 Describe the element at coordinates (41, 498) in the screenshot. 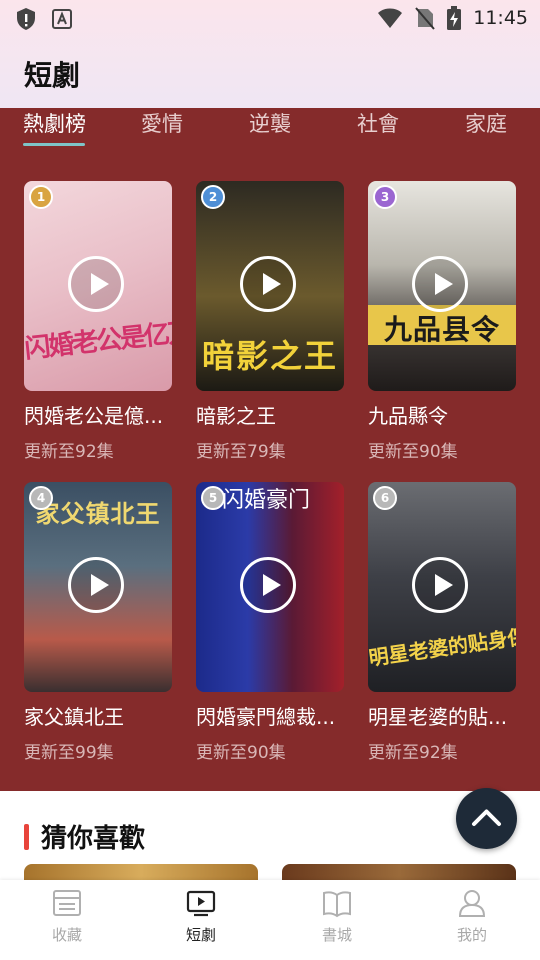

I see `rank-badge: 4` at that location.